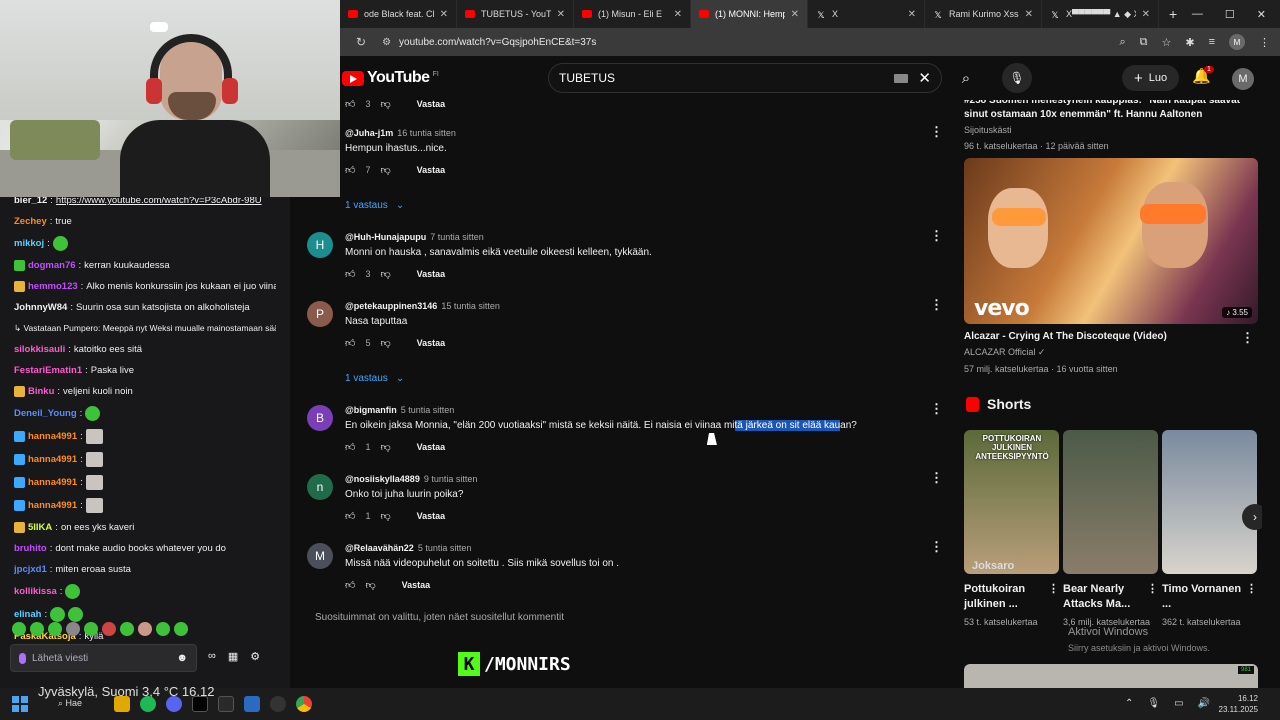  What do you see at coordinates (745, 78) in the screenshot?
I see `search-input: TUBETUS ✕` at bounding box center [745, 78].